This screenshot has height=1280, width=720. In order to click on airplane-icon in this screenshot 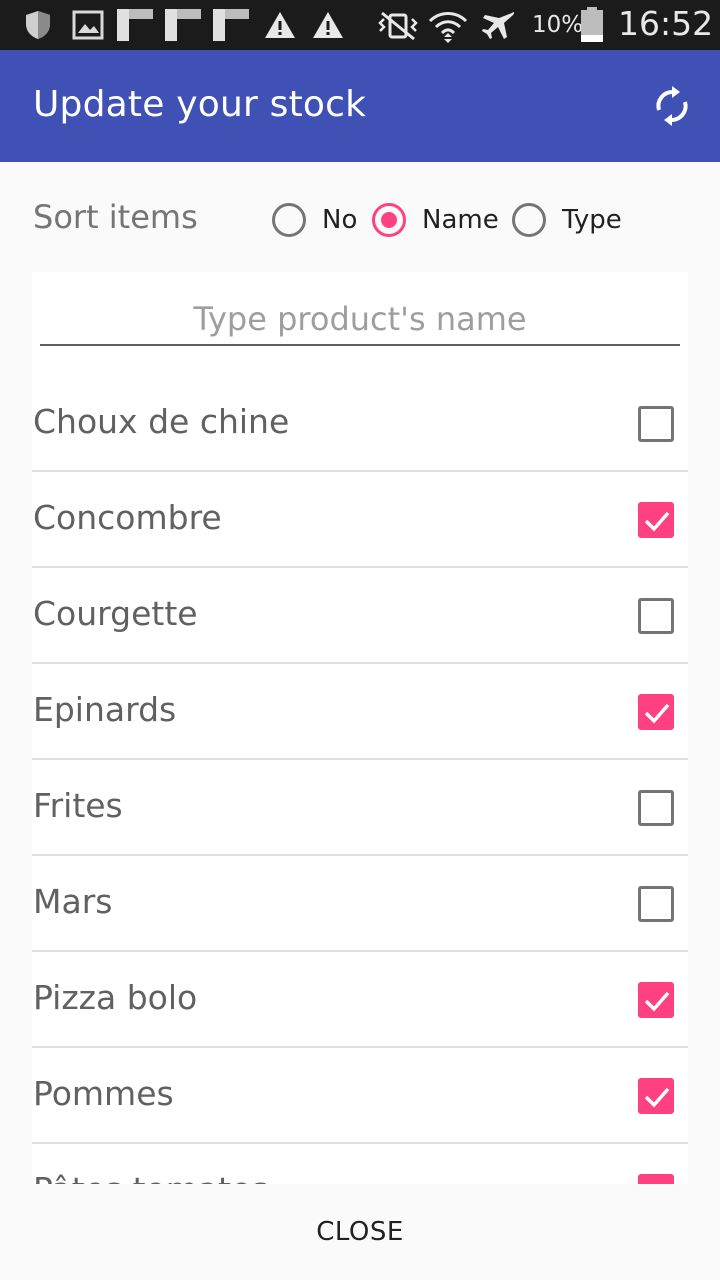, I will do `click(498, 25)`.